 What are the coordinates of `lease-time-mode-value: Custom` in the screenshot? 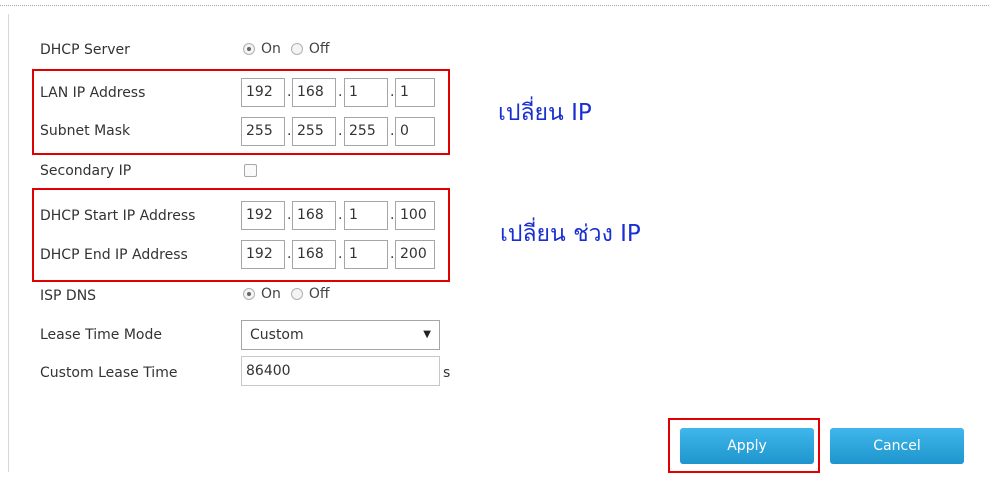 It's located at (277, 335).